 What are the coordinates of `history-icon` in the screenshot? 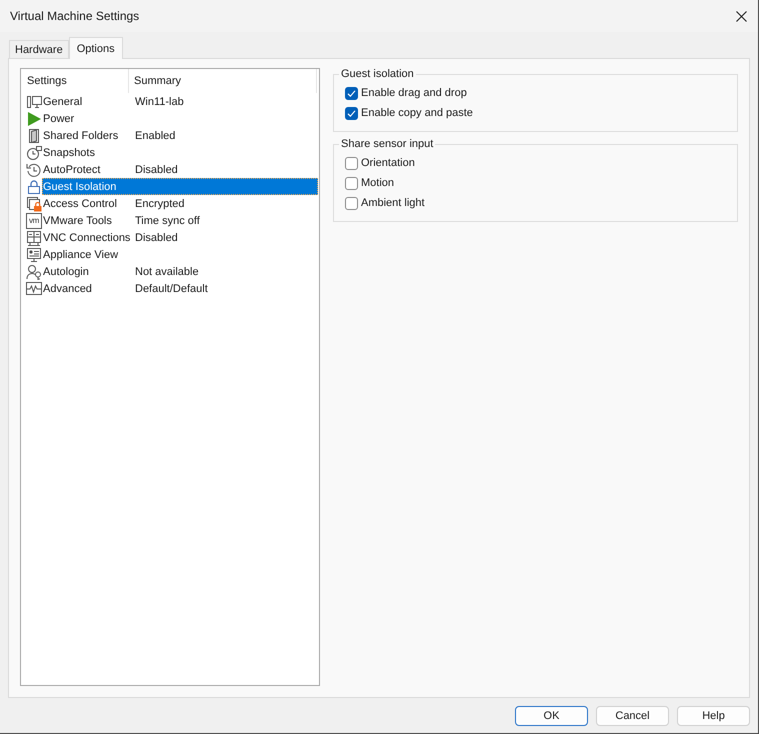 It's located at (34, 170).